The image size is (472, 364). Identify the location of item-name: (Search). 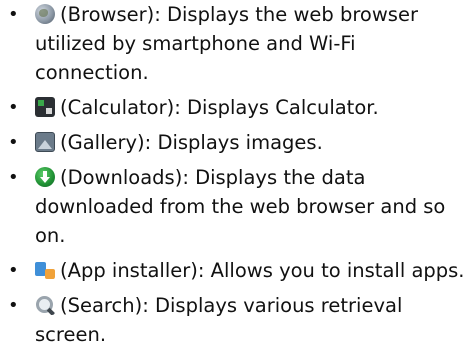
(101, 305).